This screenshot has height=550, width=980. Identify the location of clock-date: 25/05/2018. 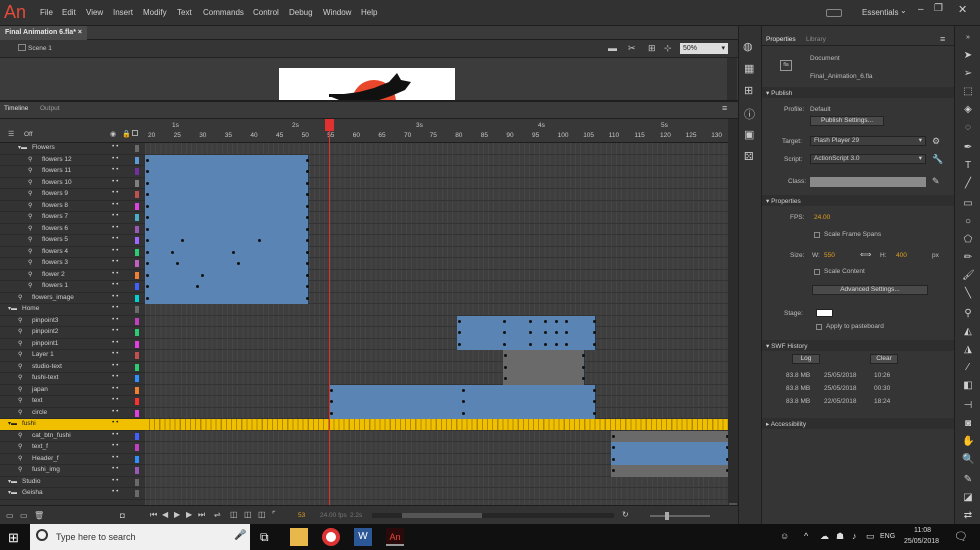
(921, 541).